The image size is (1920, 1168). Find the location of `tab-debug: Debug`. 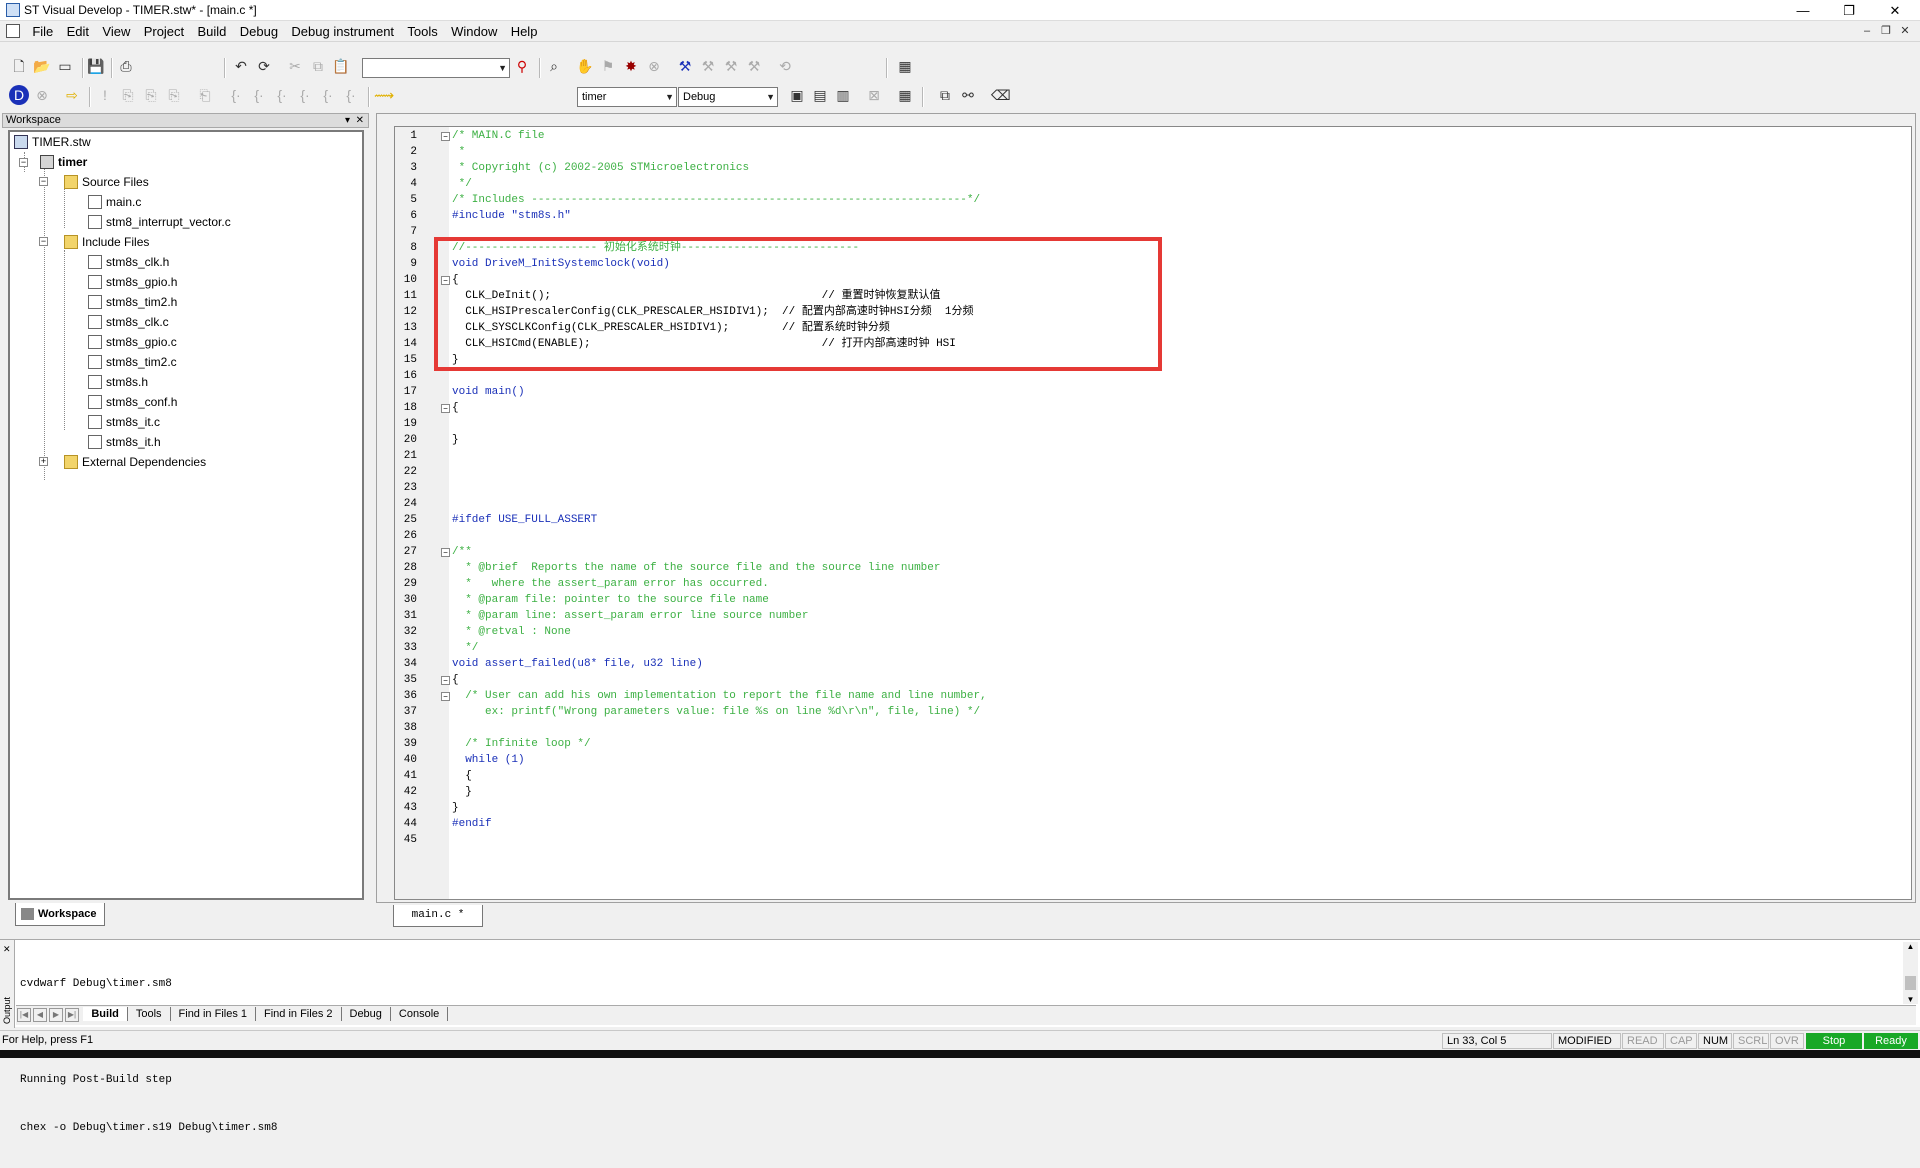

tab-debug: Debug is located at coordinates (366, 1014).